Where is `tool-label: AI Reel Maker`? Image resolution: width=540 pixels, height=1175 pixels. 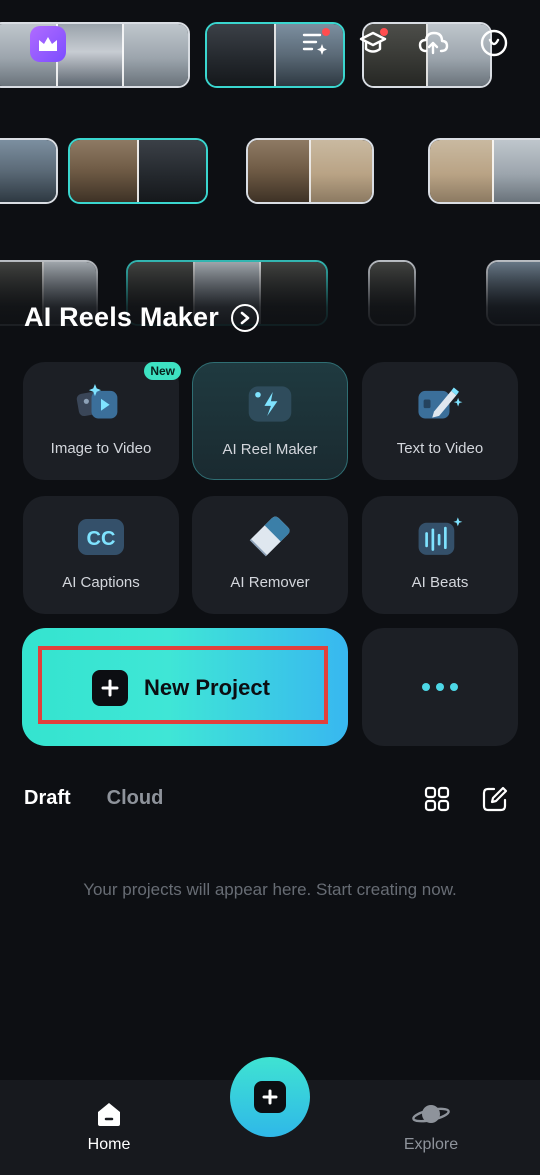 tool-label: AI Reel Maker is located at coordinates (270, 449).